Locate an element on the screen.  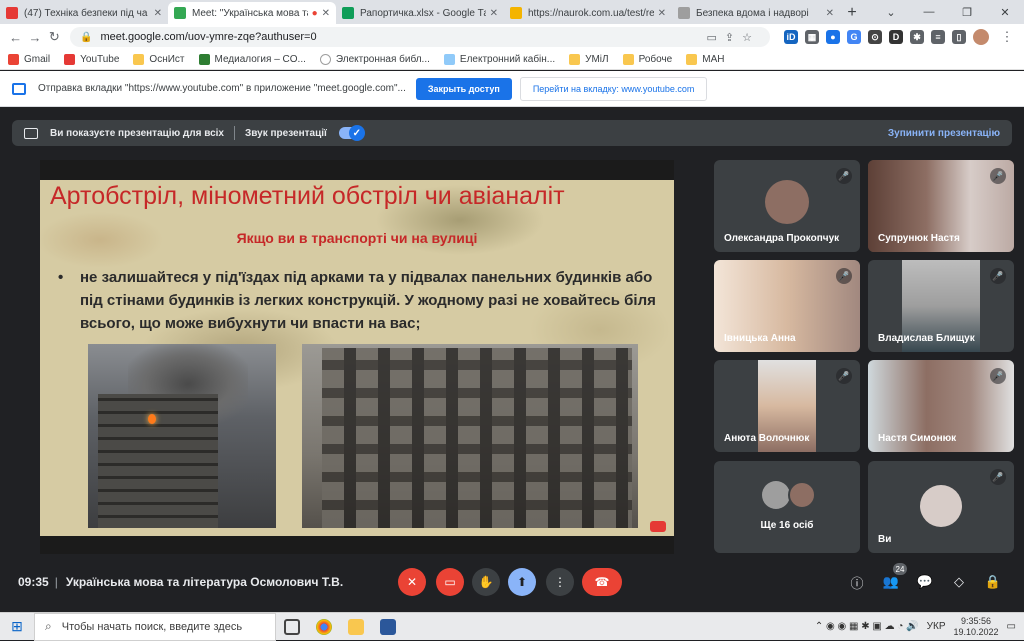
word-icon is located at coordinates (388, 627).